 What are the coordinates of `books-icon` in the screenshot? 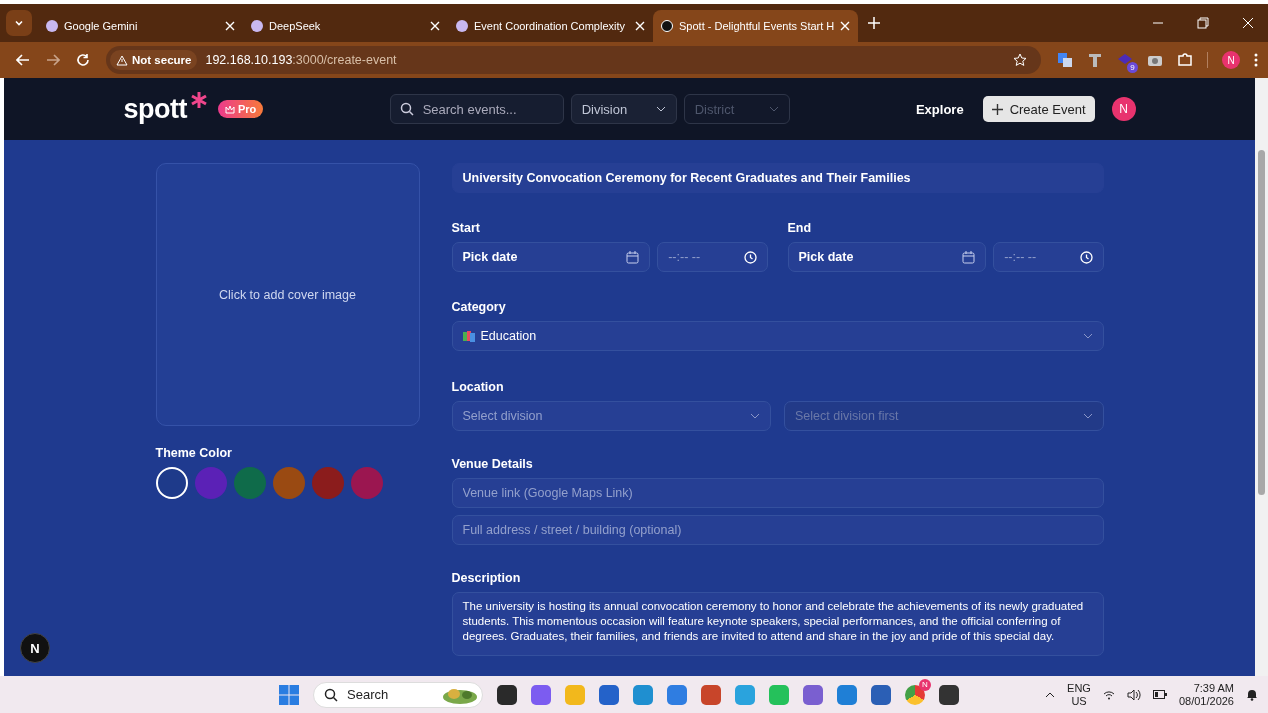 It's located at (468, 336).